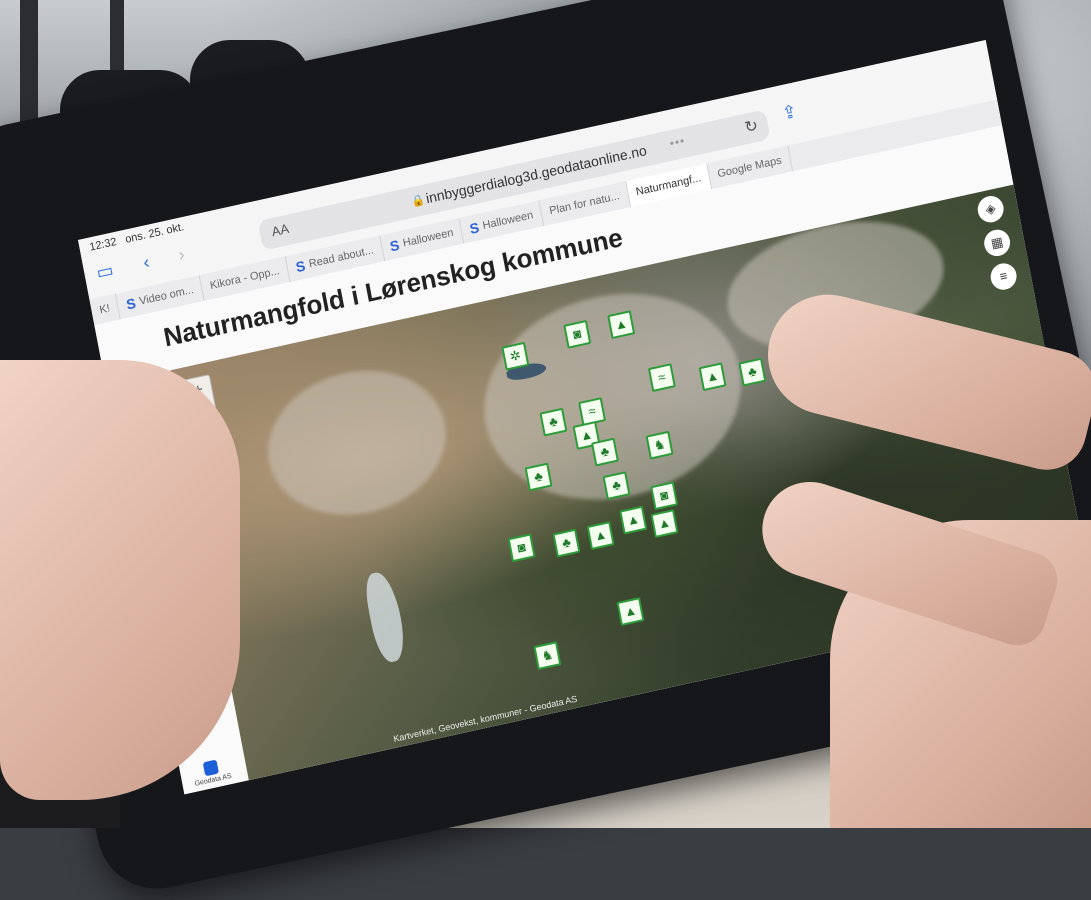 This screenshot has height=900, width=1091. I want to click on lock-icon: 🔒, so click(418, 201).